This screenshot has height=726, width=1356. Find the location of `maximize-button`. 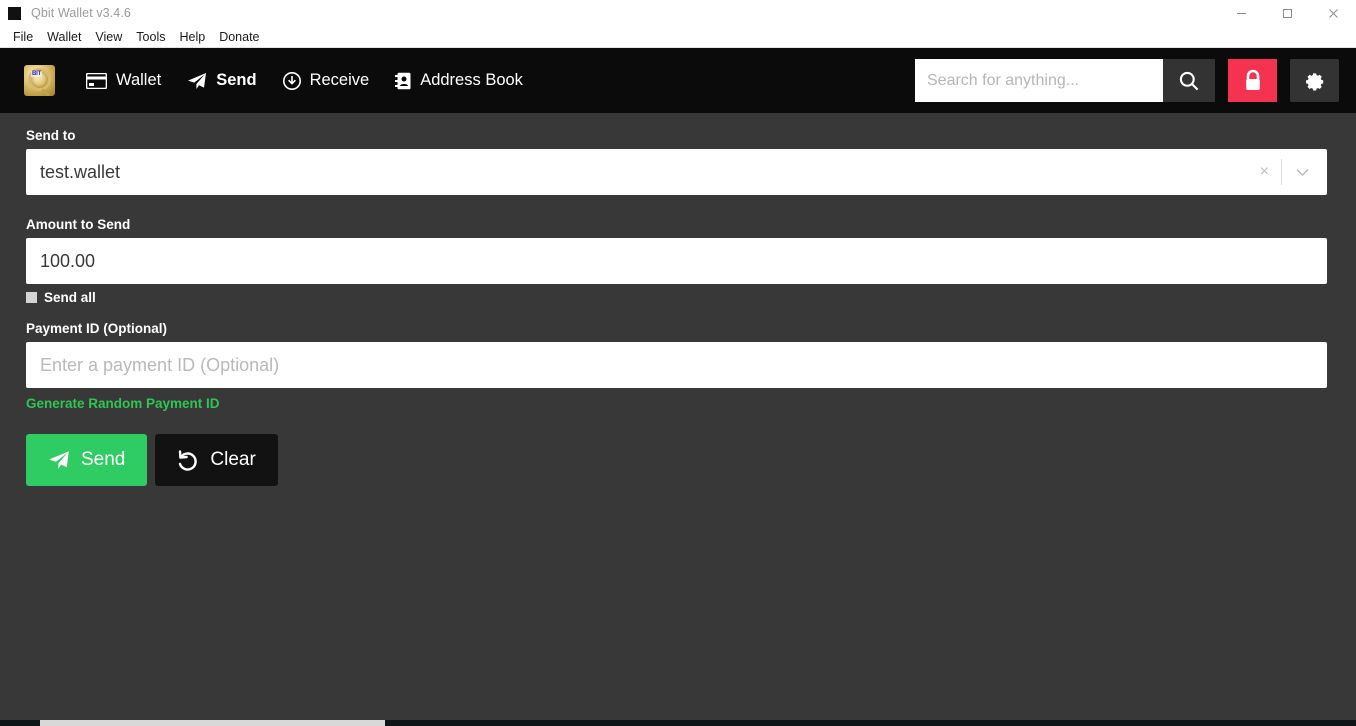

maximize-button is located at coordinates (1287, 13).